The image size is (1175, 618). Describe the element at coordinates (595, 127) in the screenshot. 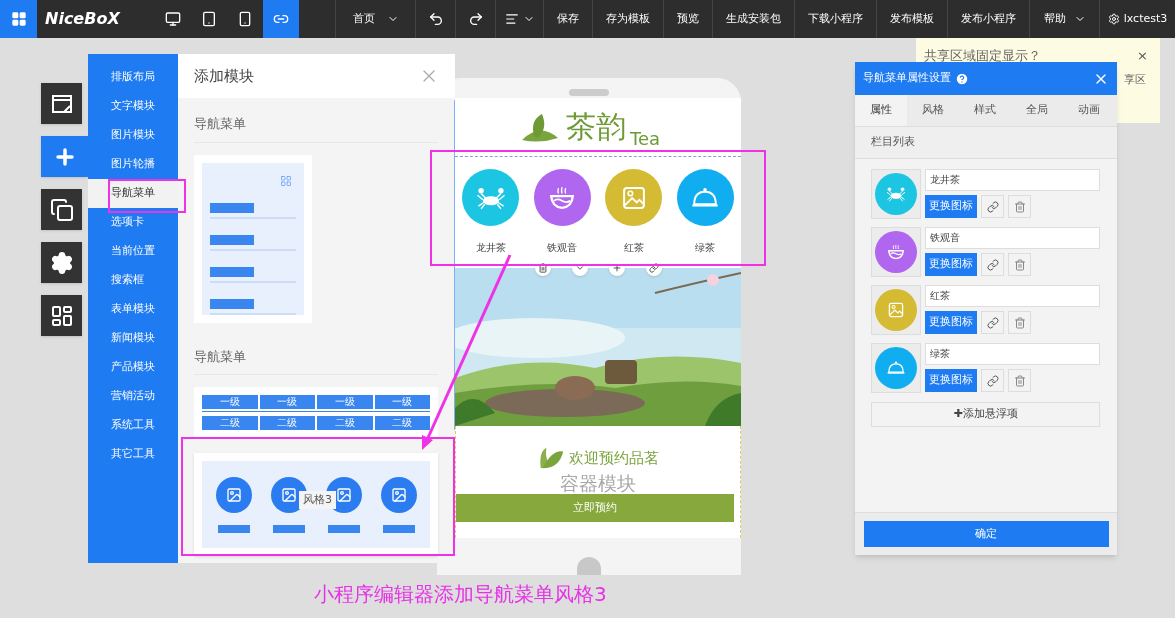

I see `logo-text: 茶韵` at that location.